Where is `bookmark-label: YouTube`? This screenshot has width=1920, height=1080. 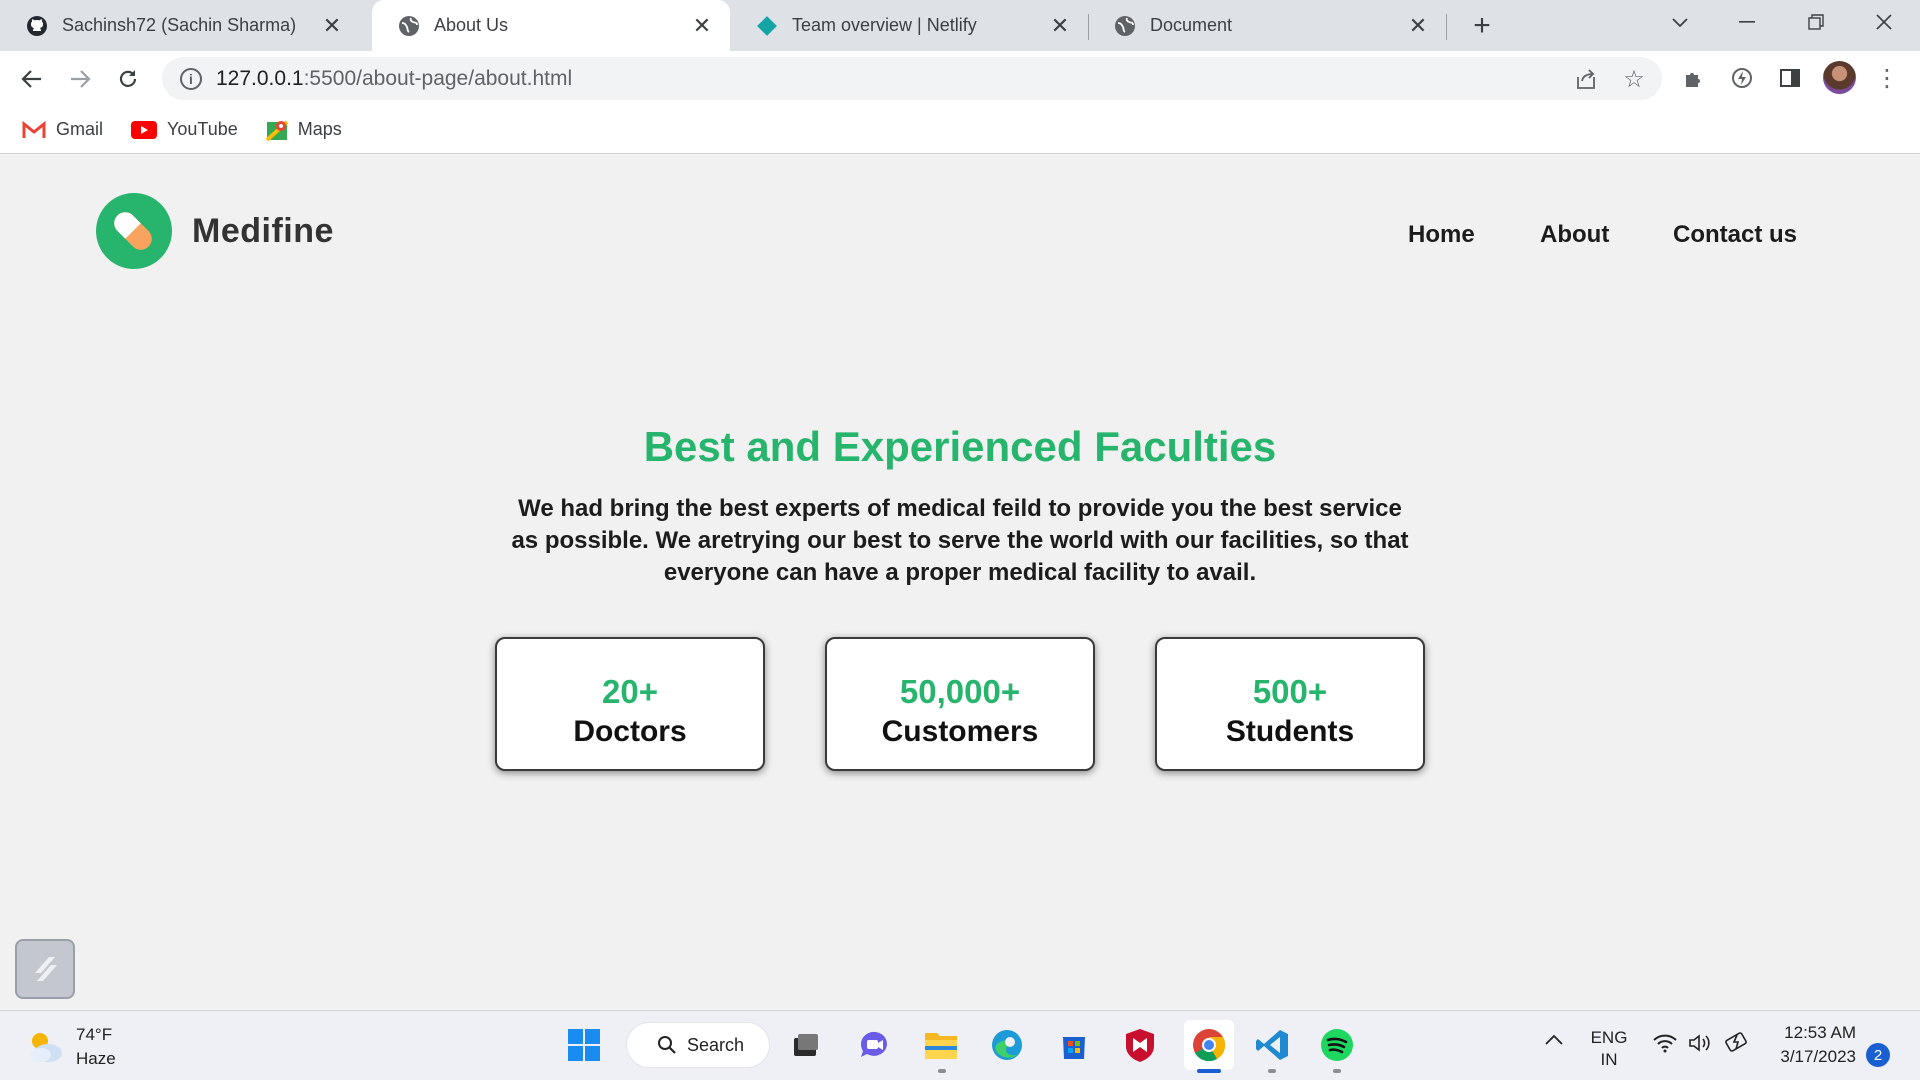
bookmark-label: YouTube is located at coordinates (202, 129).